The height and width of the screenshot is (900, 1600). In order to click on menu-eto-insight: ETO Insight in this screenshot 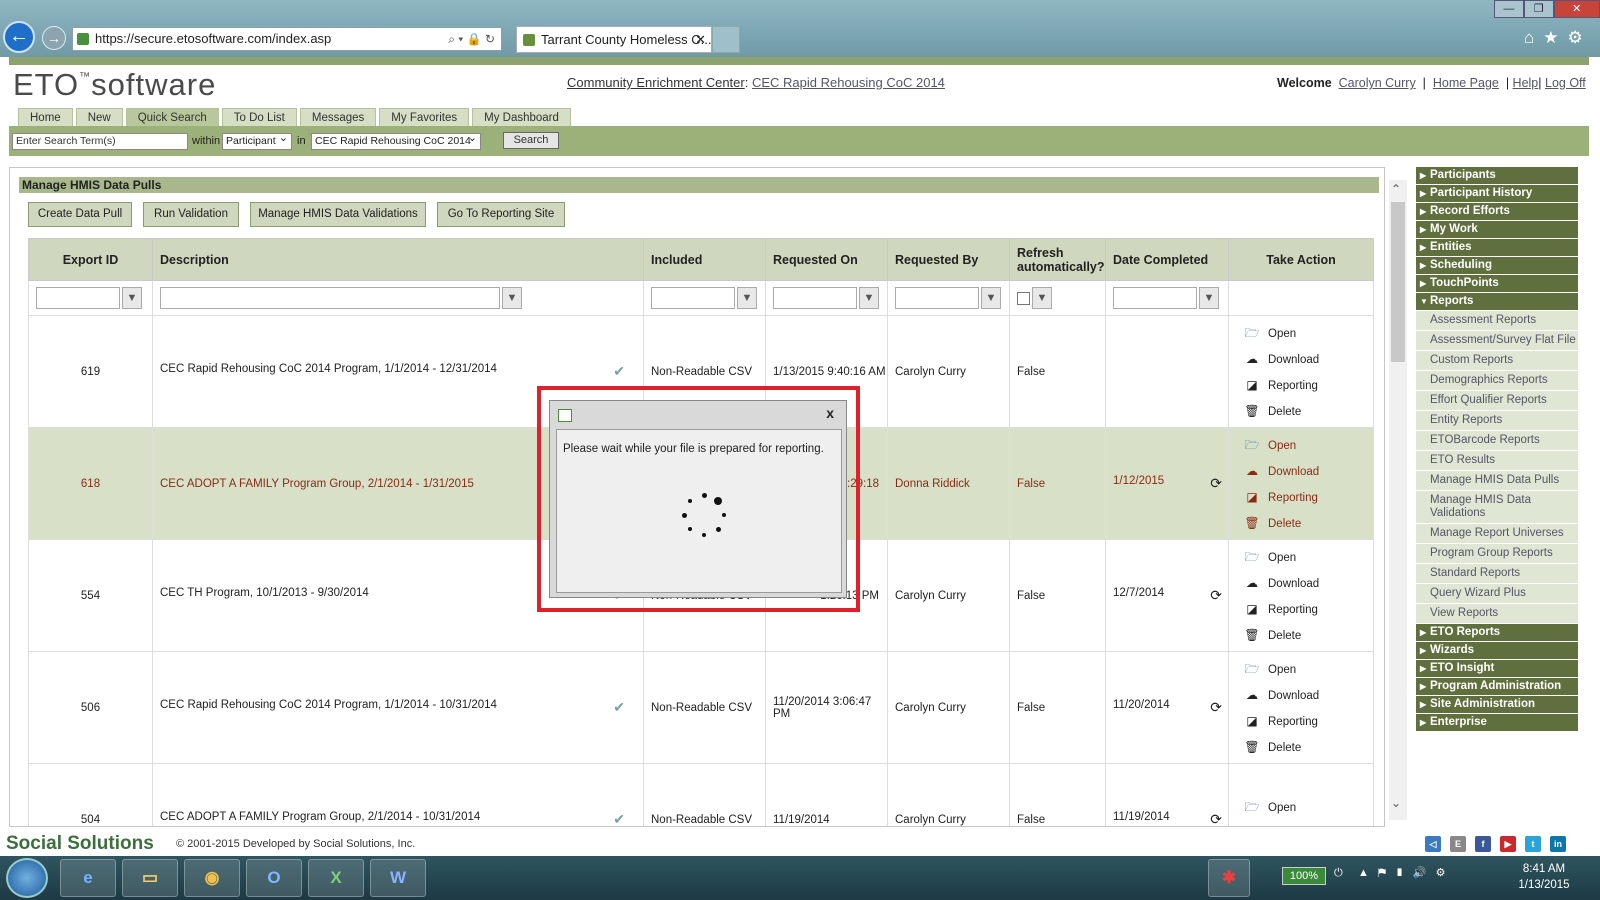, I will do `click(1497, 668)`.